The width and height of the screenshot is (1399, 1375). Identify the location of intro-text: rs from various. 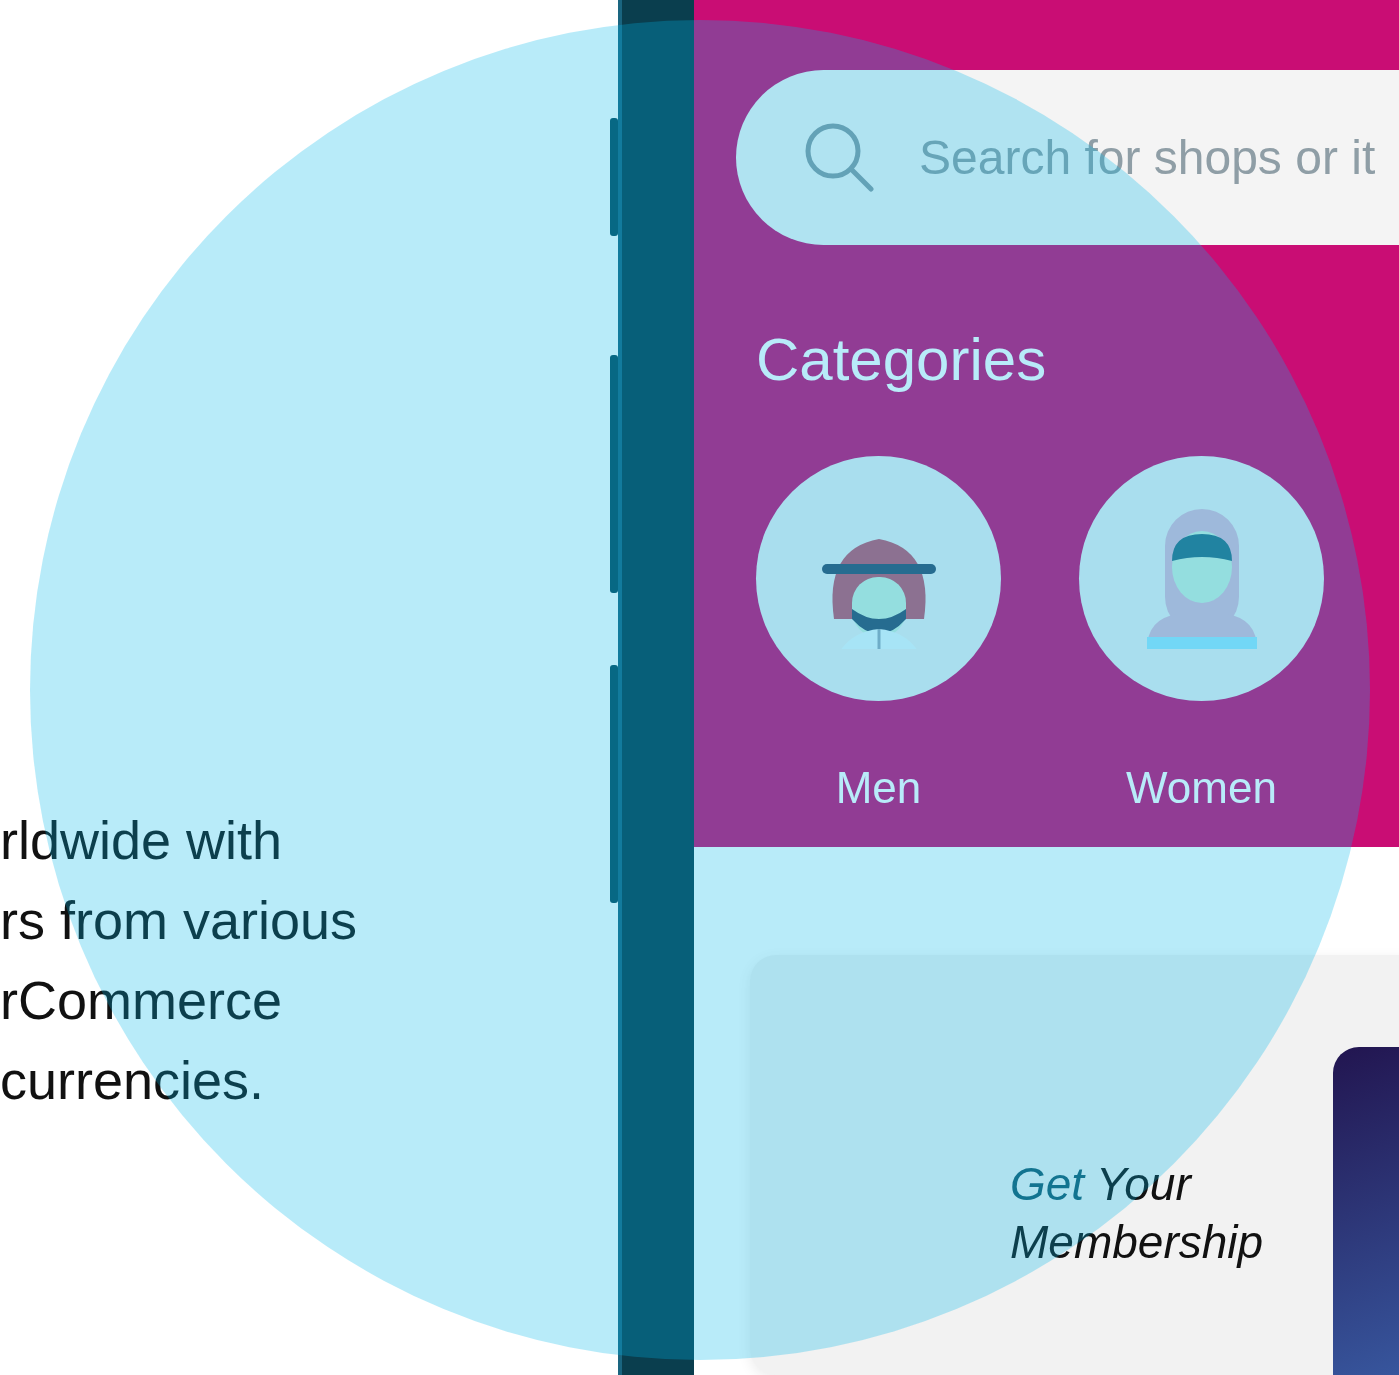
(179, 920).